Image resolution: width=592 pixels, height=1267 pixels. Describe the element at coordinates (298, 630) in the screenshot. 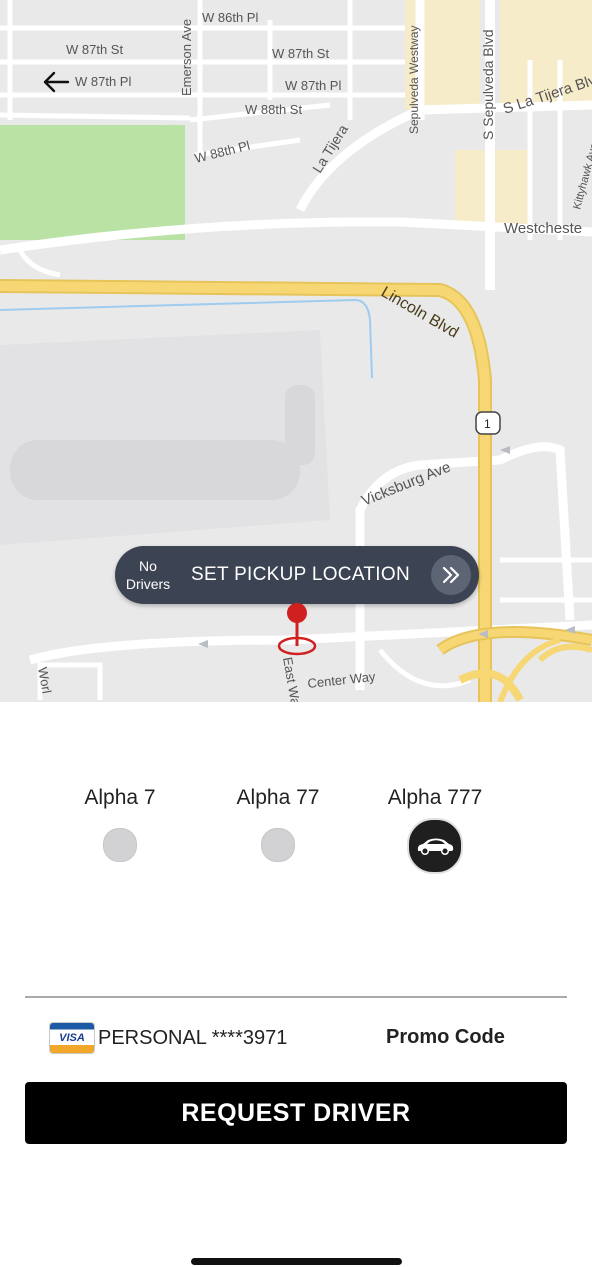

I see `pickup-pin-icon` at that location.